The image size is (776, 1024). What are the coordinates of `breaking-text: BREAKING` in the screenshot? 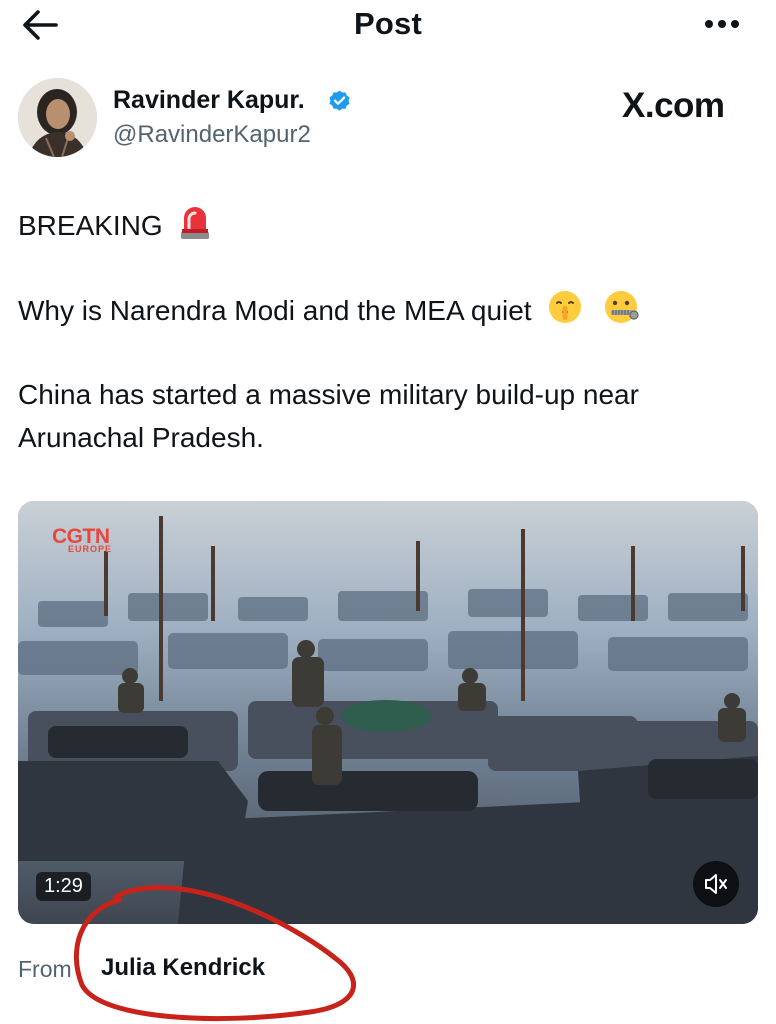 It's located at (90, 225).